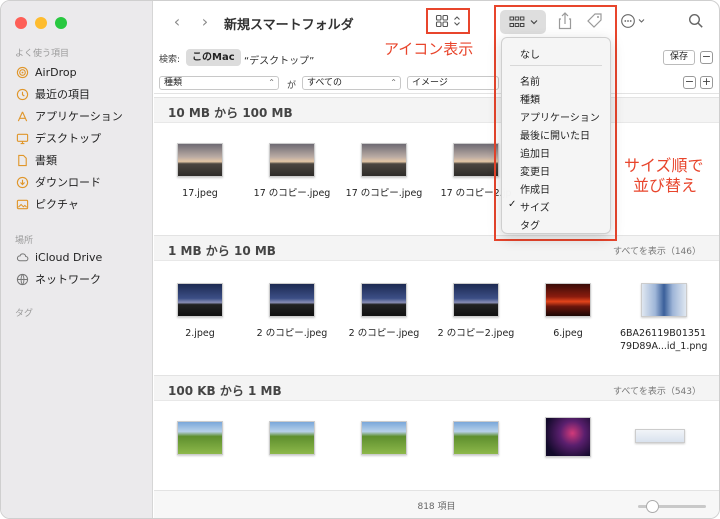  Describe the element at coordinates (634, 22) in the screenshot. I see `more-actions-button` at that location.